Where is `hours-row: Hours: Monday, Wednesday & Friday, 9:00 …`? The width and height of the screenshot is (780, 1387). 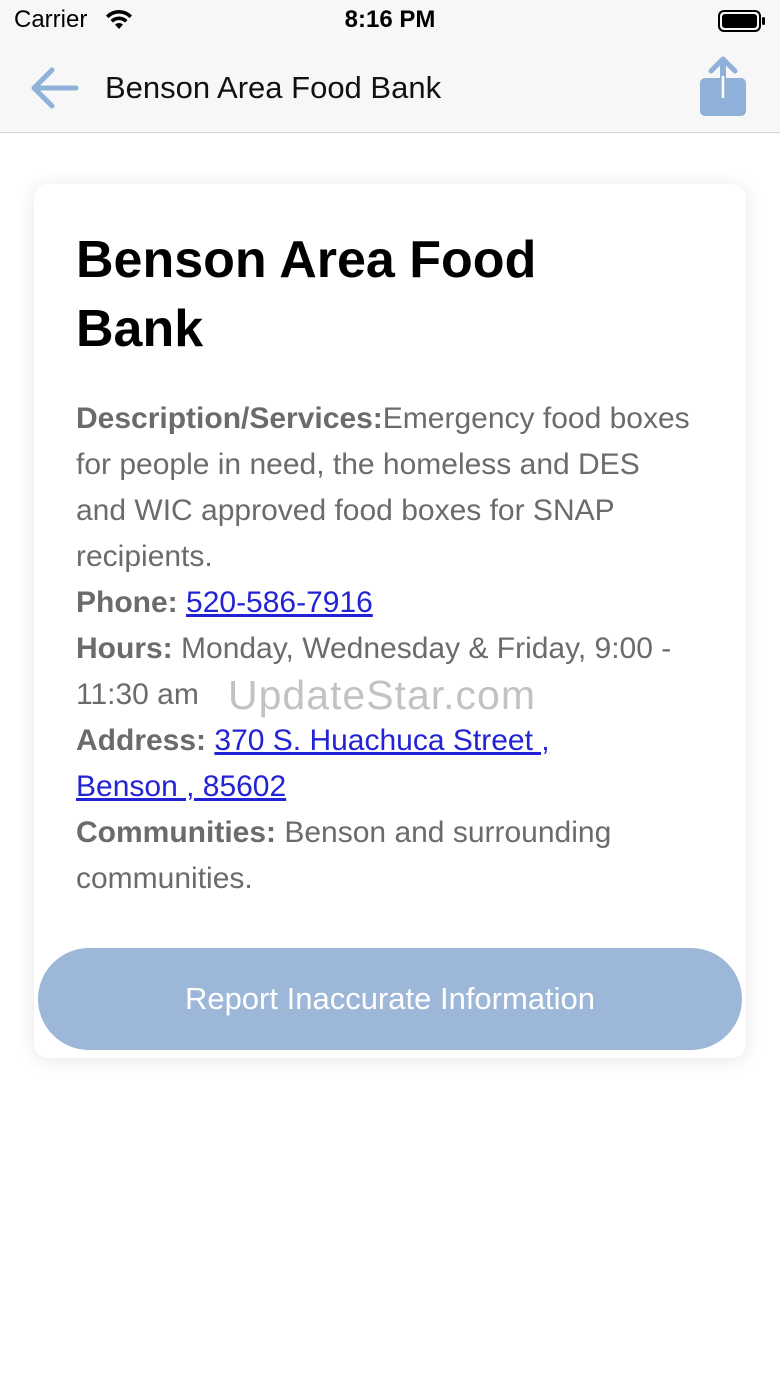
hours-row: Hours: Monday, Wednesday & Friday, 9:00 … is located at coordinates (386, 672).